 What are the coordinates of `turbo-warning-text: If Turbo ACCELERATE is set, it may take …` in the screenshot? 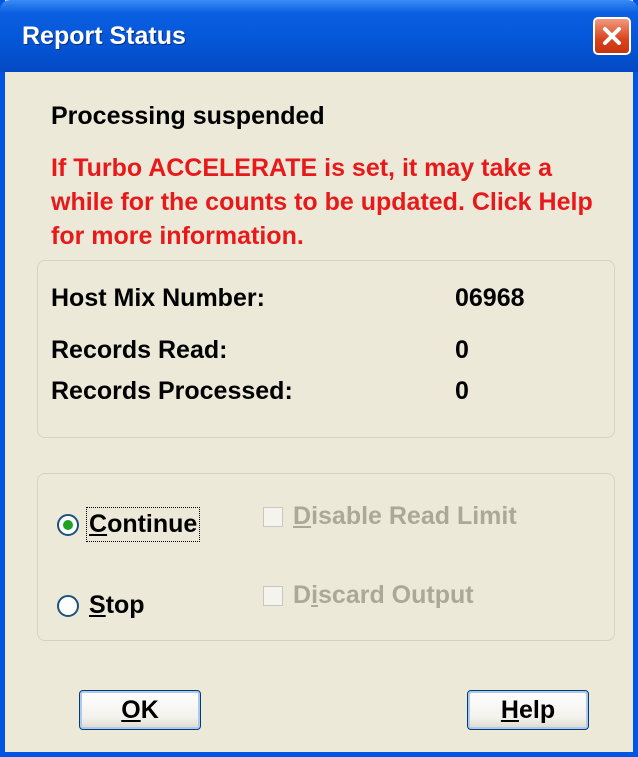 It's located at (322, 202).